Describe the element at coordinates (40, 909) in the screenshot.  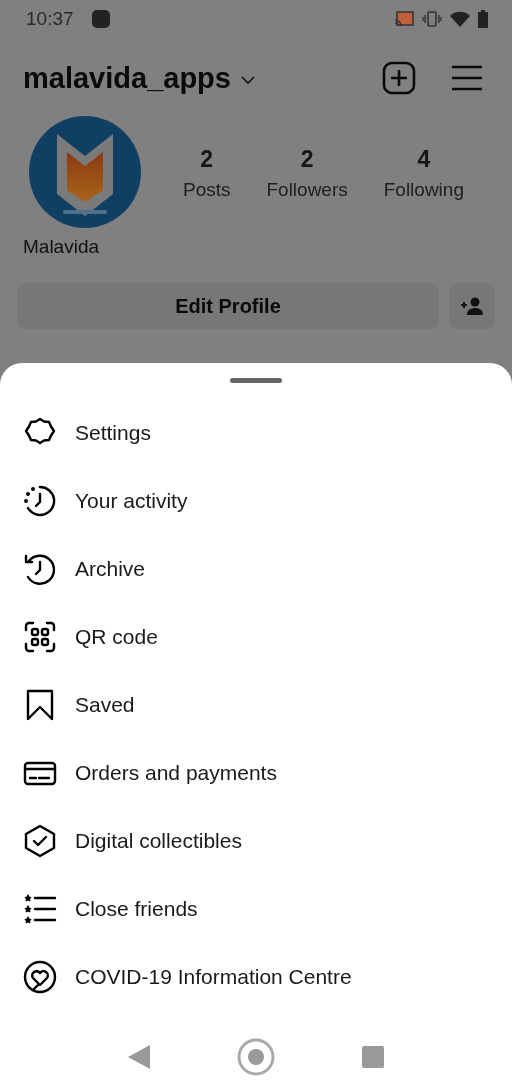
I see `star-list-icon` at that location.